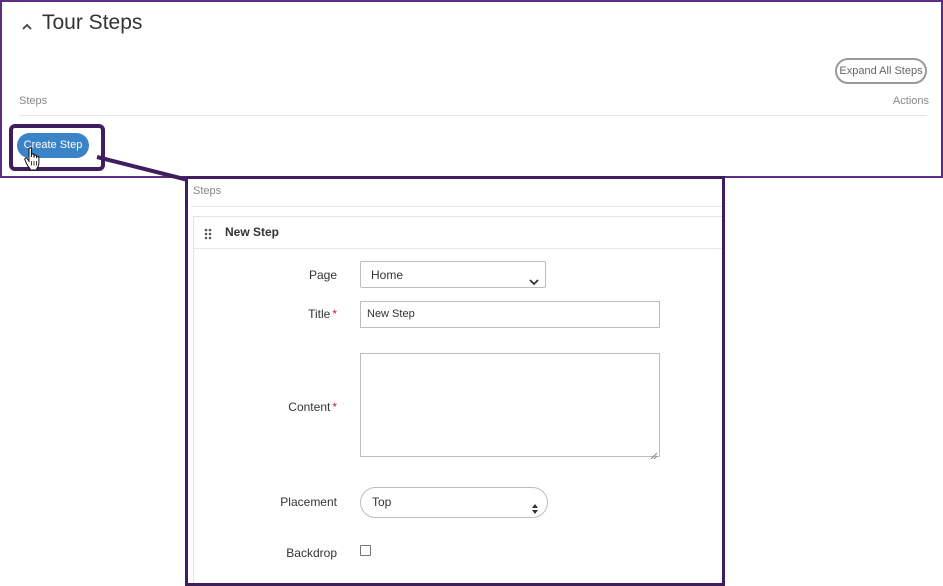  Describe the element at coordinates (207, 191) in the screenshot. I see `steps-label: Steps` at that location.